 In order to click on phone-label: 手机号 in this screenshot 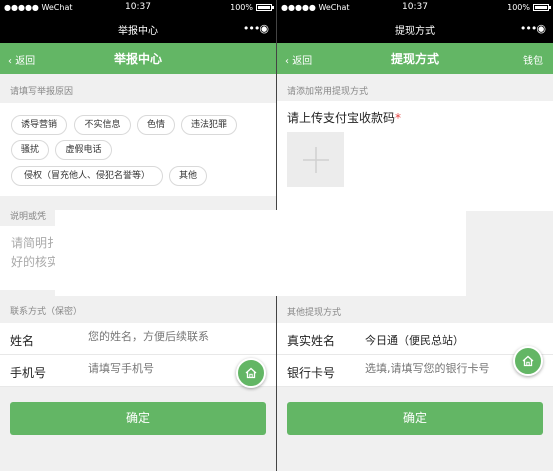, I will do `click(28, 373)`.